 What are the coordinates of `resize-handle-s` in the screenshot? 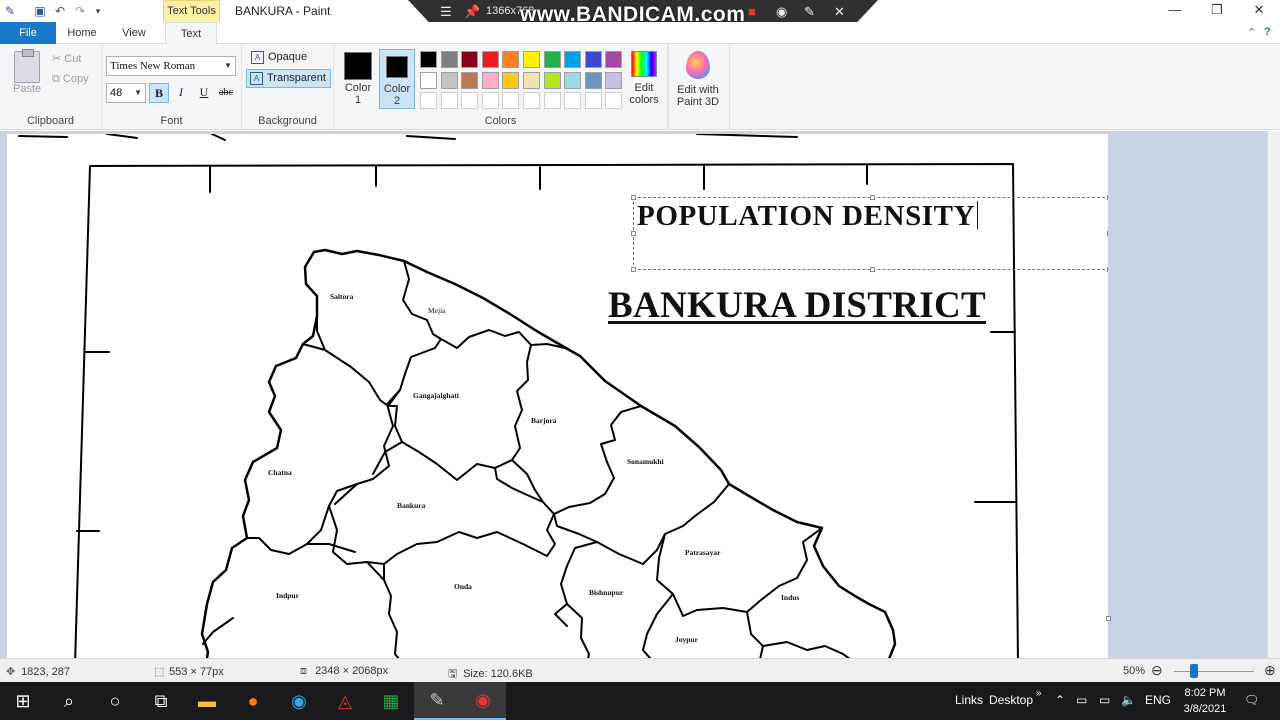 It's located at (872, 269).